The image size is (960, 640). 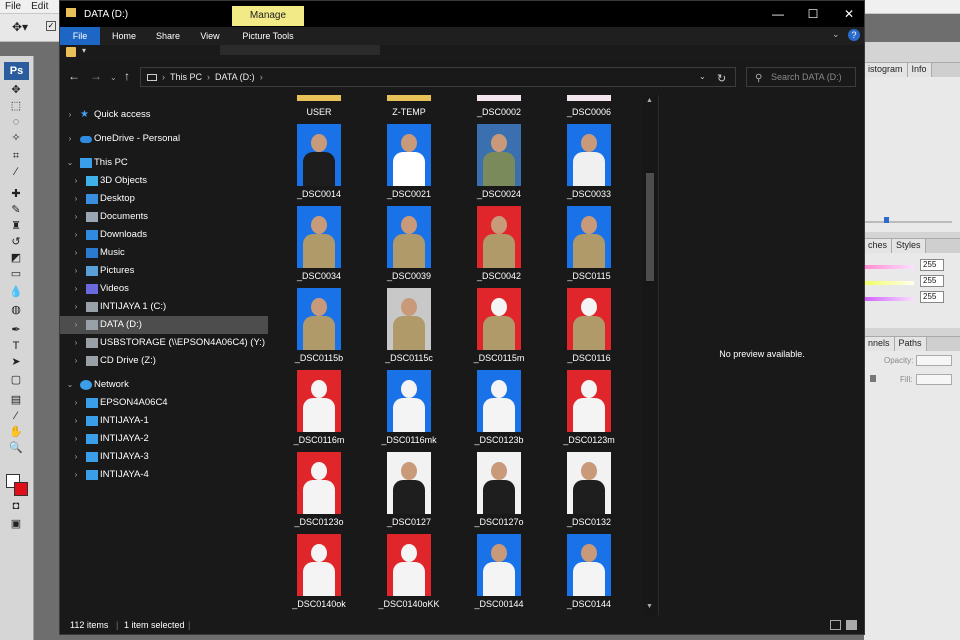 I want to click on stamp-tool-icon: ♜, so click(x=16, y=226).